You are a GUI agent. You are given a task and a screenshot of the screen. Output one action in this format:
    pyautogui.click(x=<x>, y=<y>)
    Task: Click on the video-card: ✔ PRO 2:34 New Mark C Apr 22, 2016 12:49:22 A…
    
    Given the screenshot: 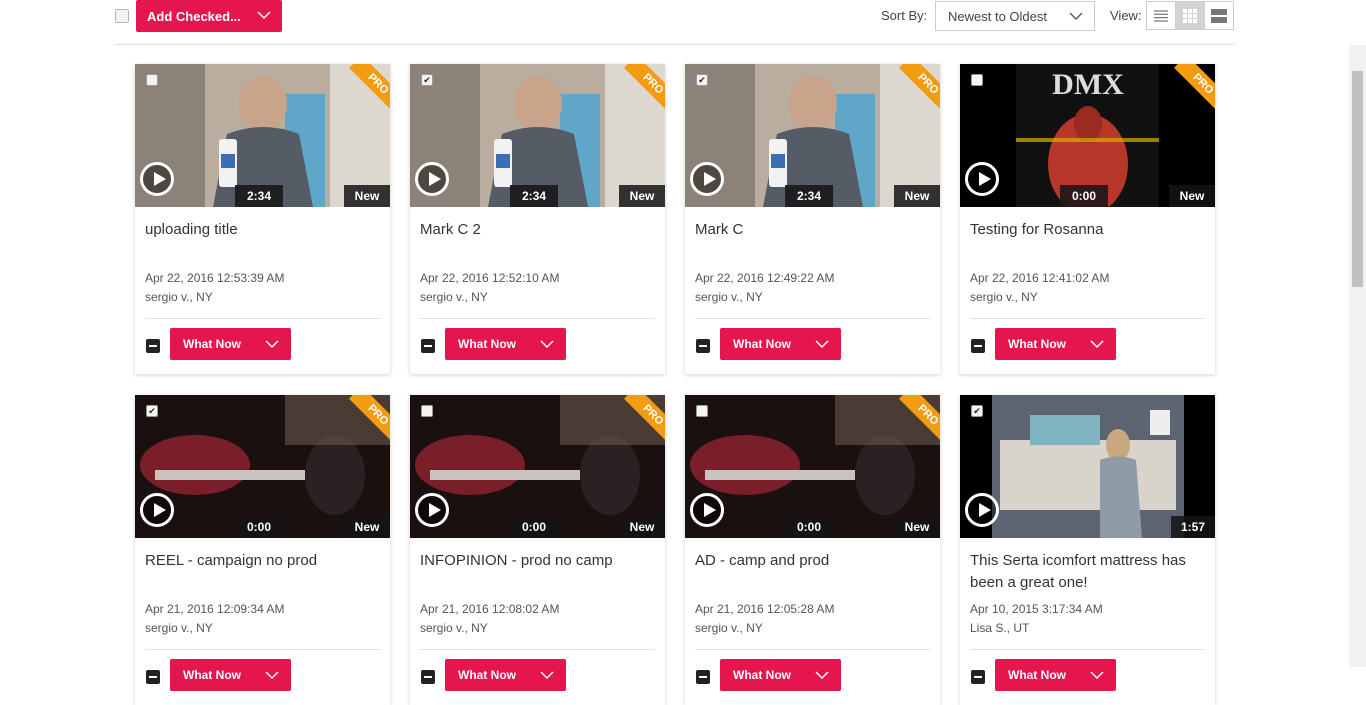 What is the action you would take?
    pyautogui.click(x=812, y=219)
    